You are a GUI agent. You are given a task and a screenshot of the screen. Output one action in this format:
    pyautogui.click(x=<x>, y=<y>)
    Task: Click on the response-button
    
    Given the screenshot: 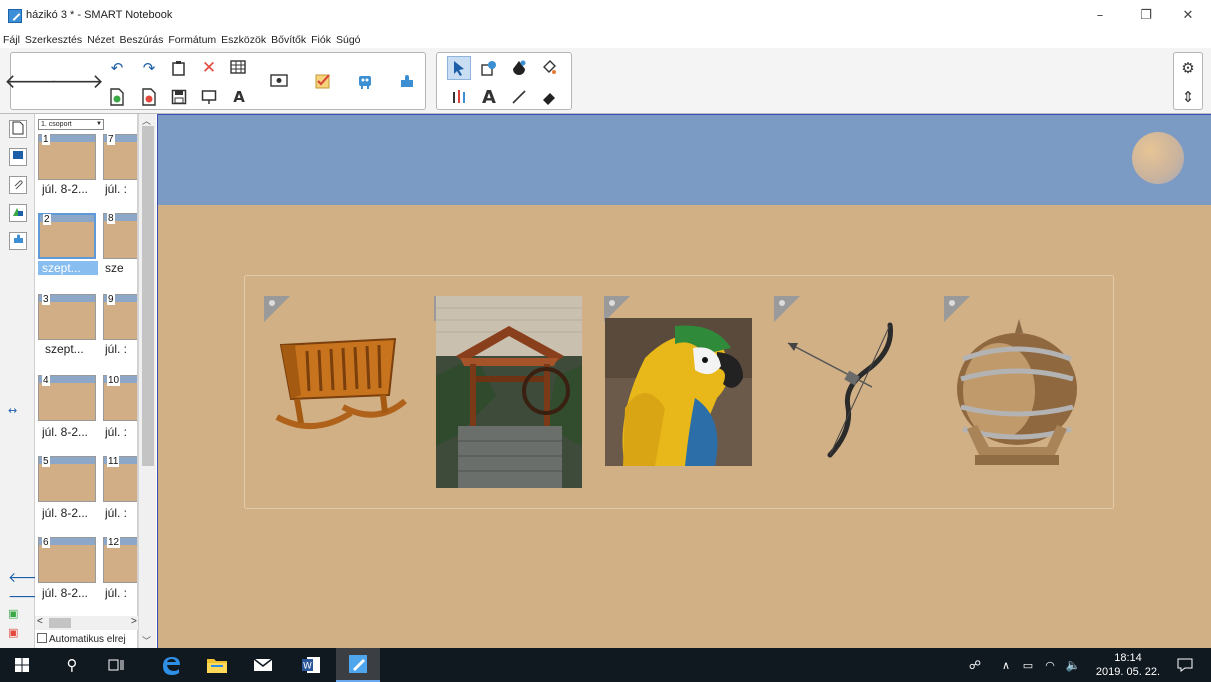 What is the action you would take?
    pyautogui.click(x=323, y=81)
    